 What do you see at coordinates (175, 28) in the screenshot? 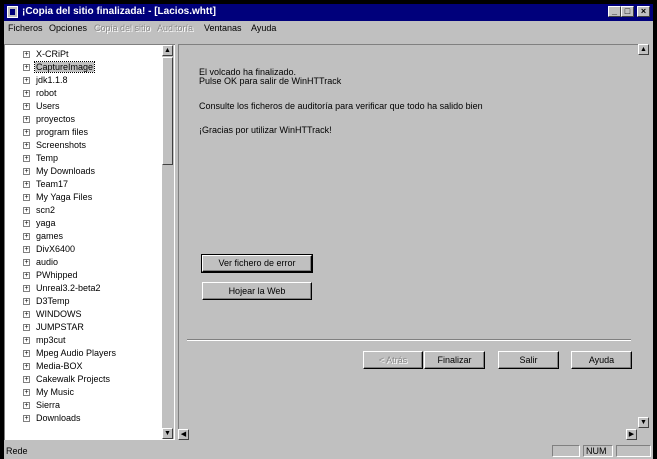
I see `menu-auditoria: Auditoría` at bounding box center [175, 28].